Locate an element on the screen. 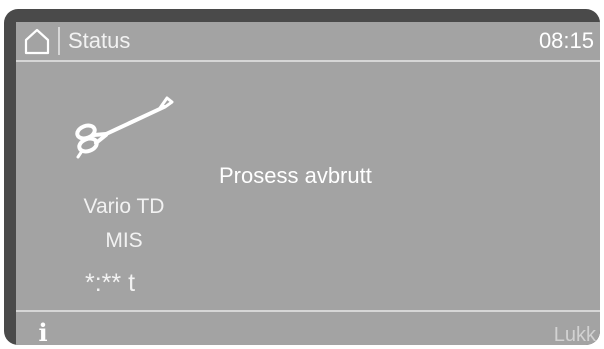  info-icon: i is located at coordinates (43, 332).